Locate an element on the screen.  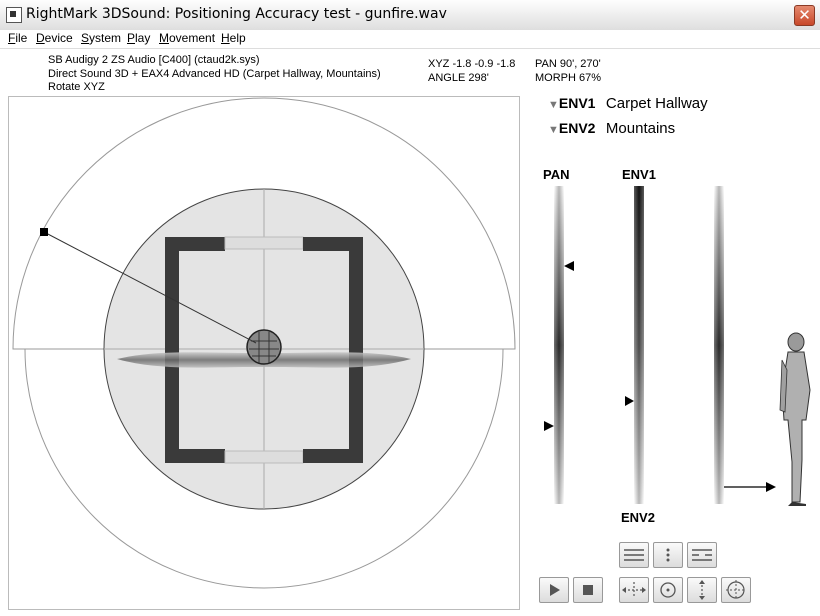
move-vertical-button is located at coordinates (702, 590).